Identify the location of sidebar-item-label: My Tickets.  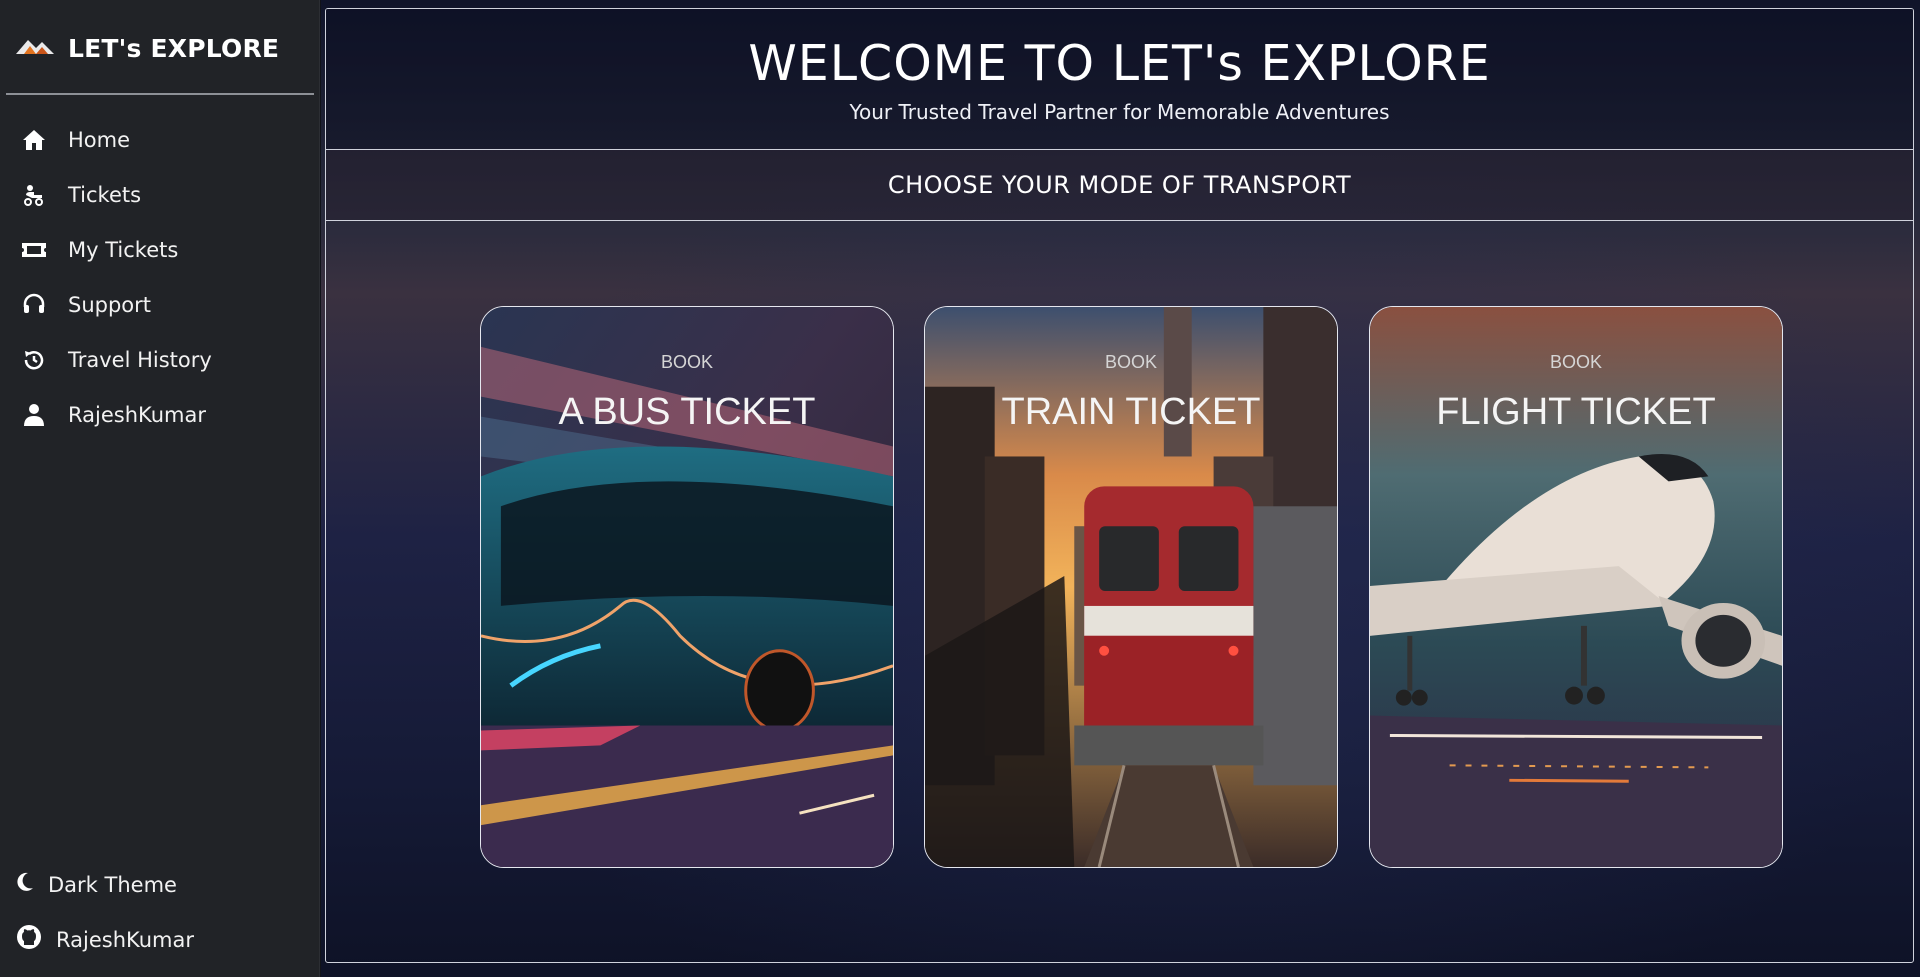
(123, 249).